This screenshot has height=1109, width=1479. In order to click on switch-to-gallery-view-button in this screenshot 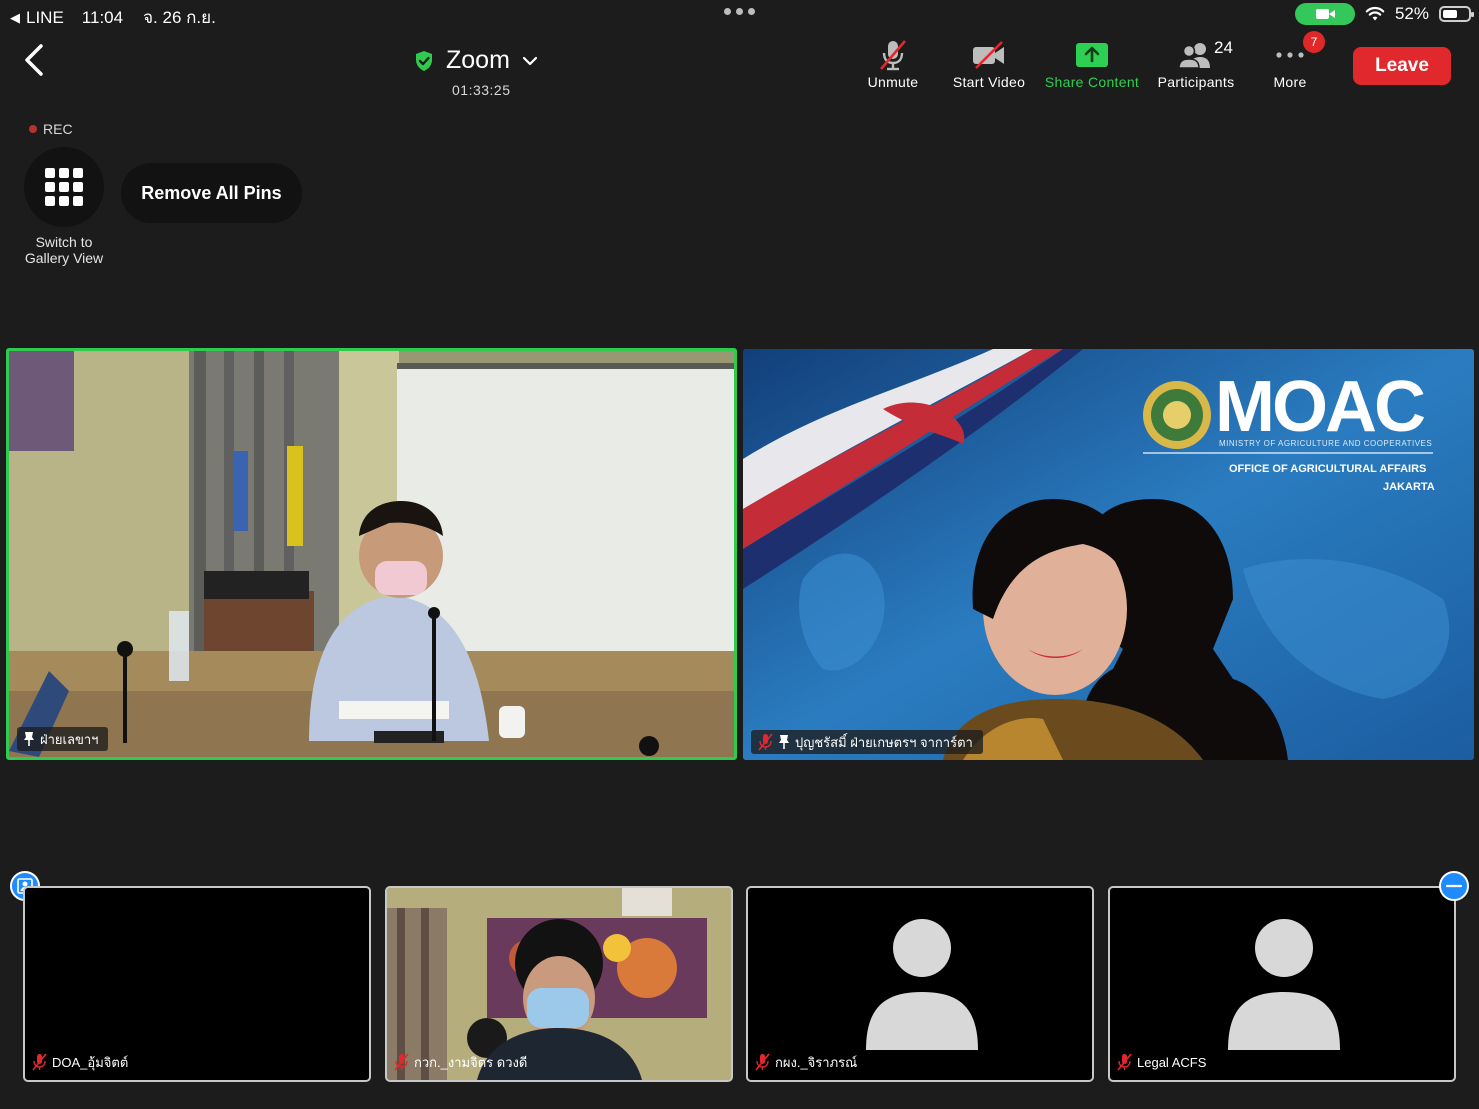, I will do `click(64, 187)`.